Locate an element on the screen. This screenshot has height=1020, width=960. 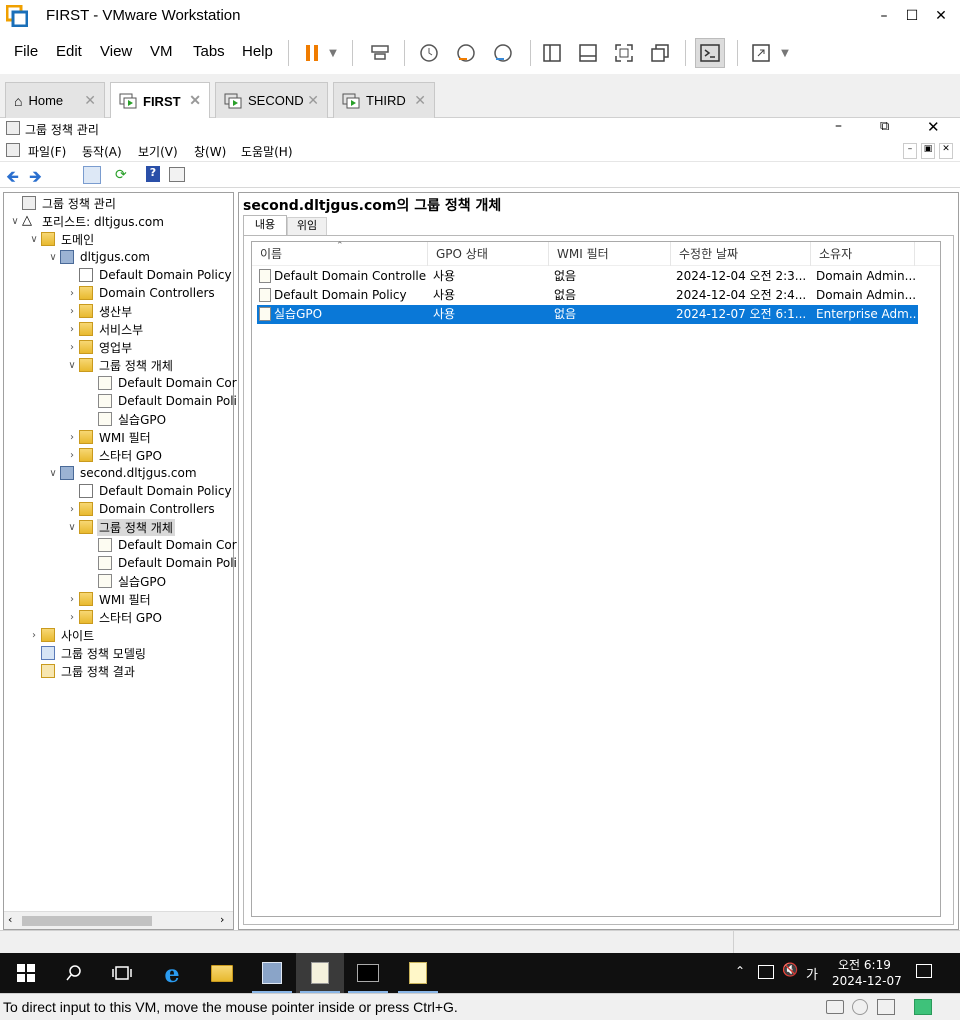
tab-delegation: 위임 is located at coordinates (307, 226).